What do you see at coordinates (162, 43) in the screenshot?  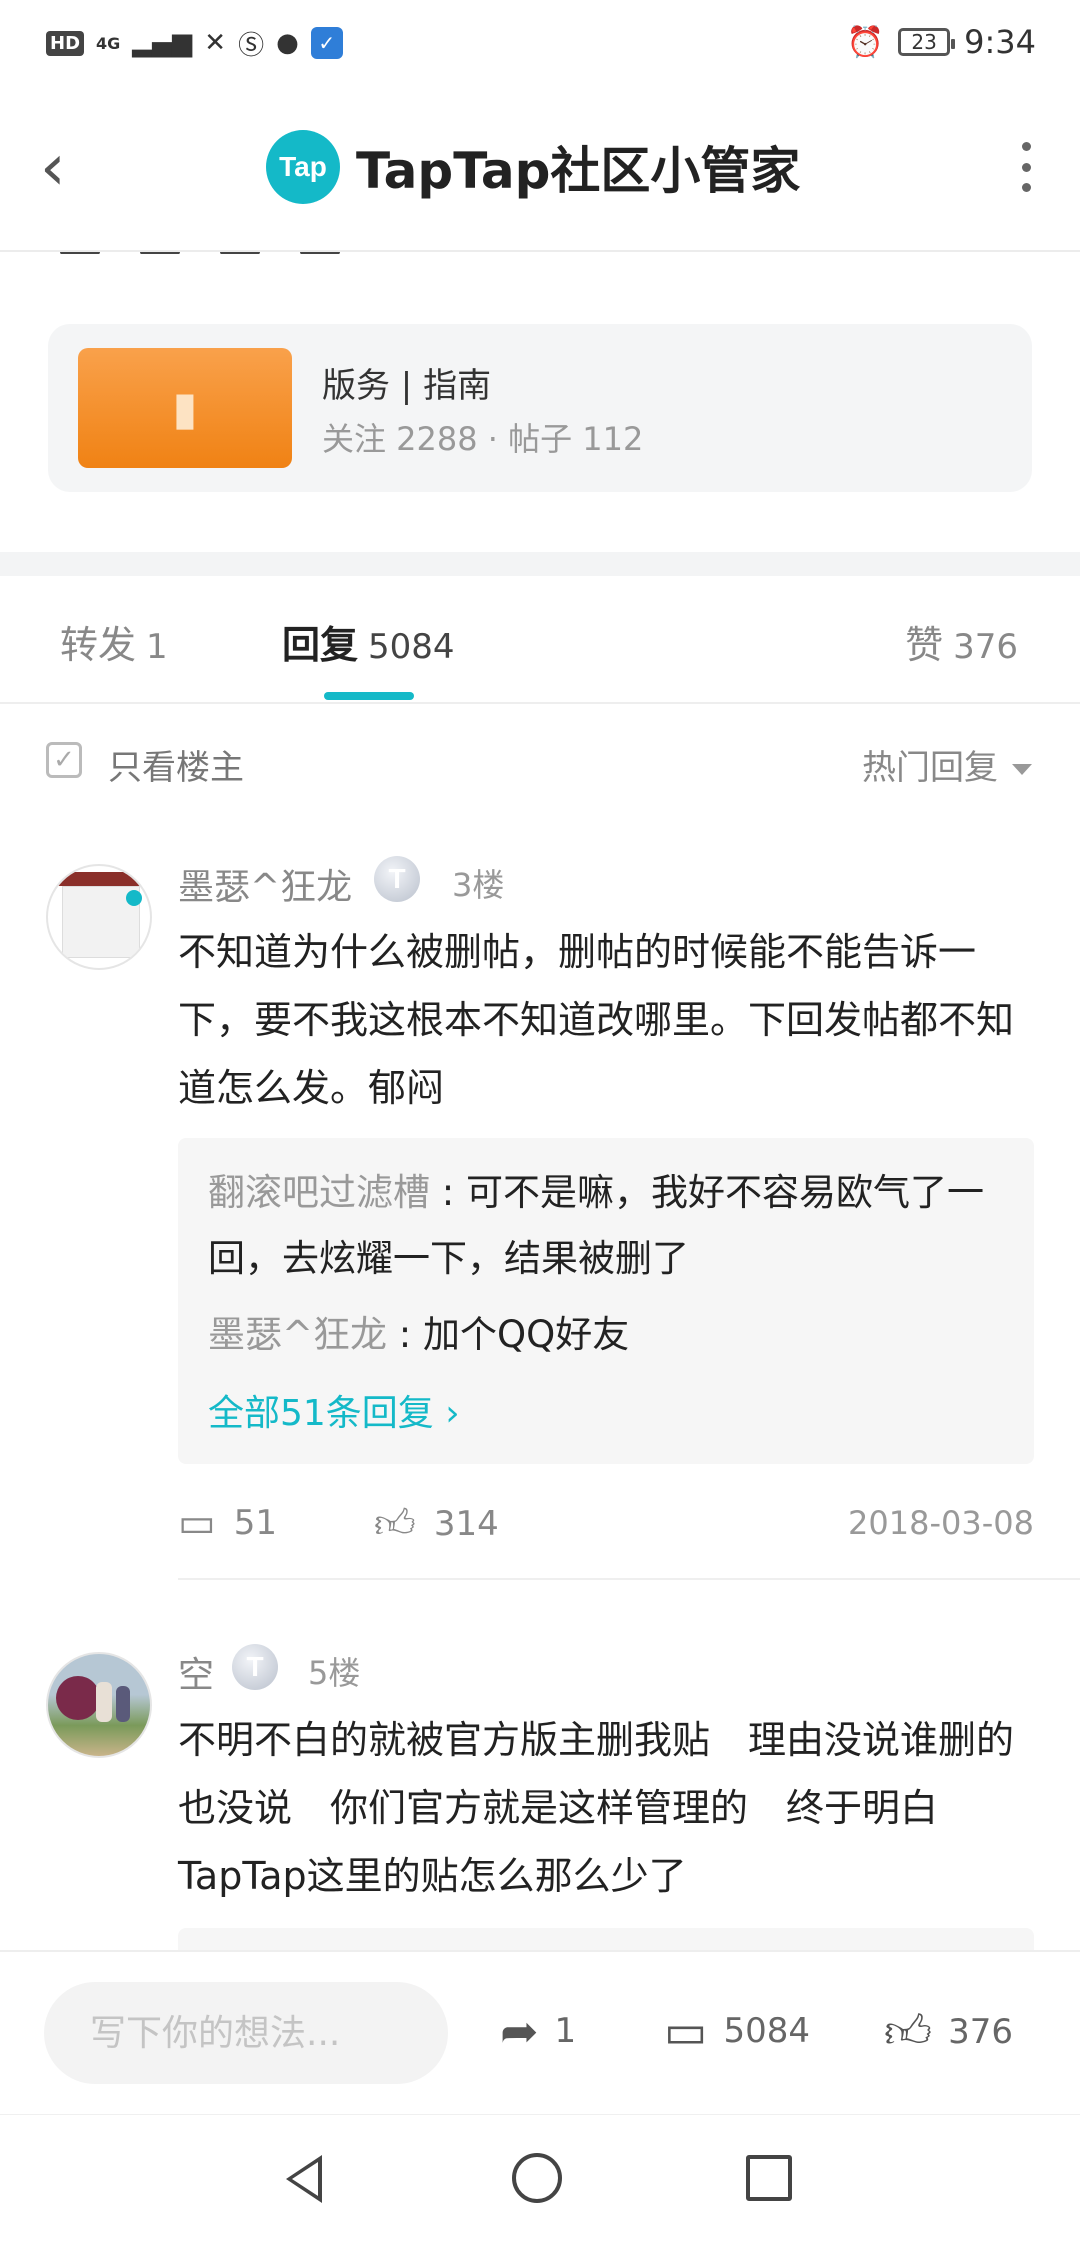 I see `signal-icon: ▂▄▆` at bounding box center [162, 43].